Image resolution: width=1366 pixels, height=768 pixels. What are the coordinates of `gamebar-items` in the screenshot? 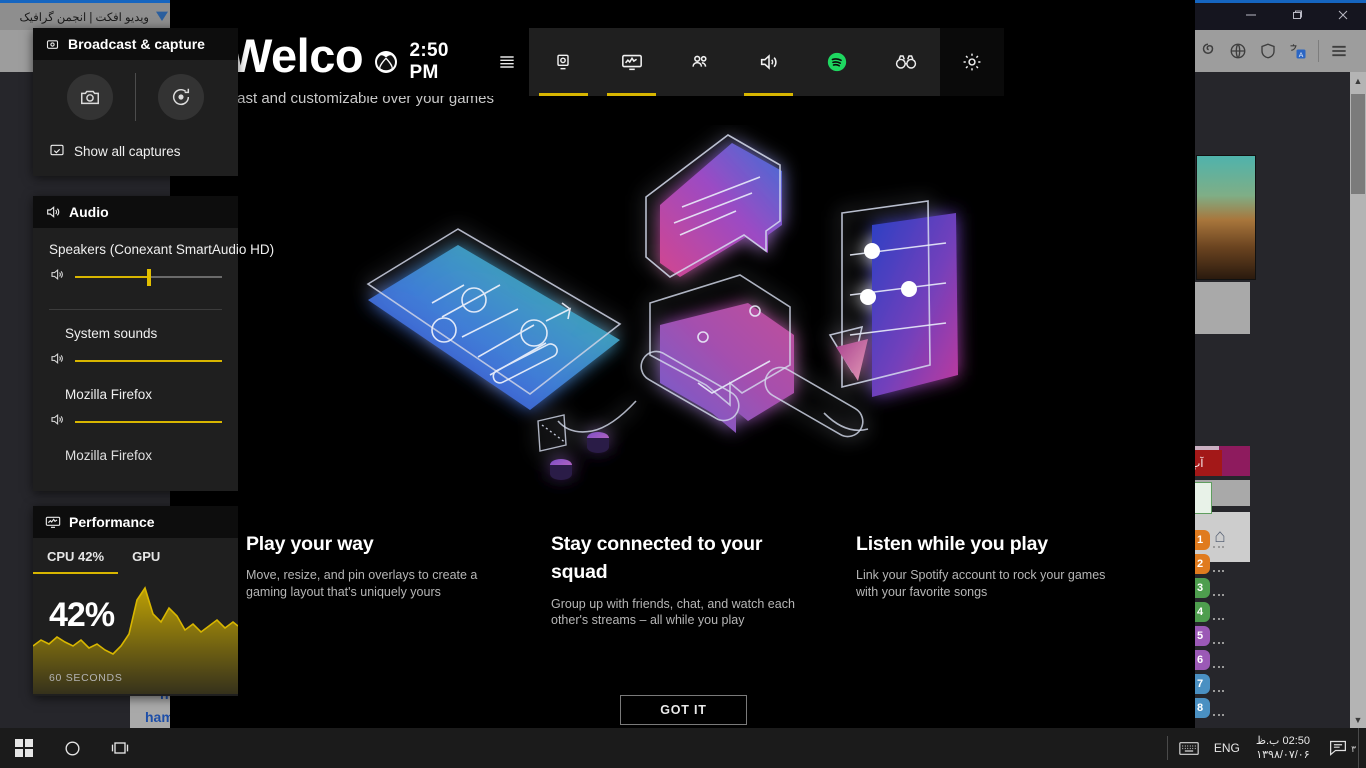 It's located at (734, 62).